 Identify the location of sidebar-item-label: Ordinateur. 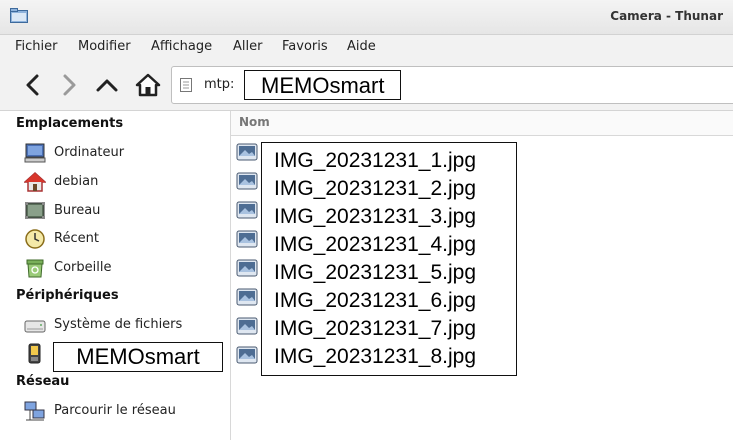
(89, 152).